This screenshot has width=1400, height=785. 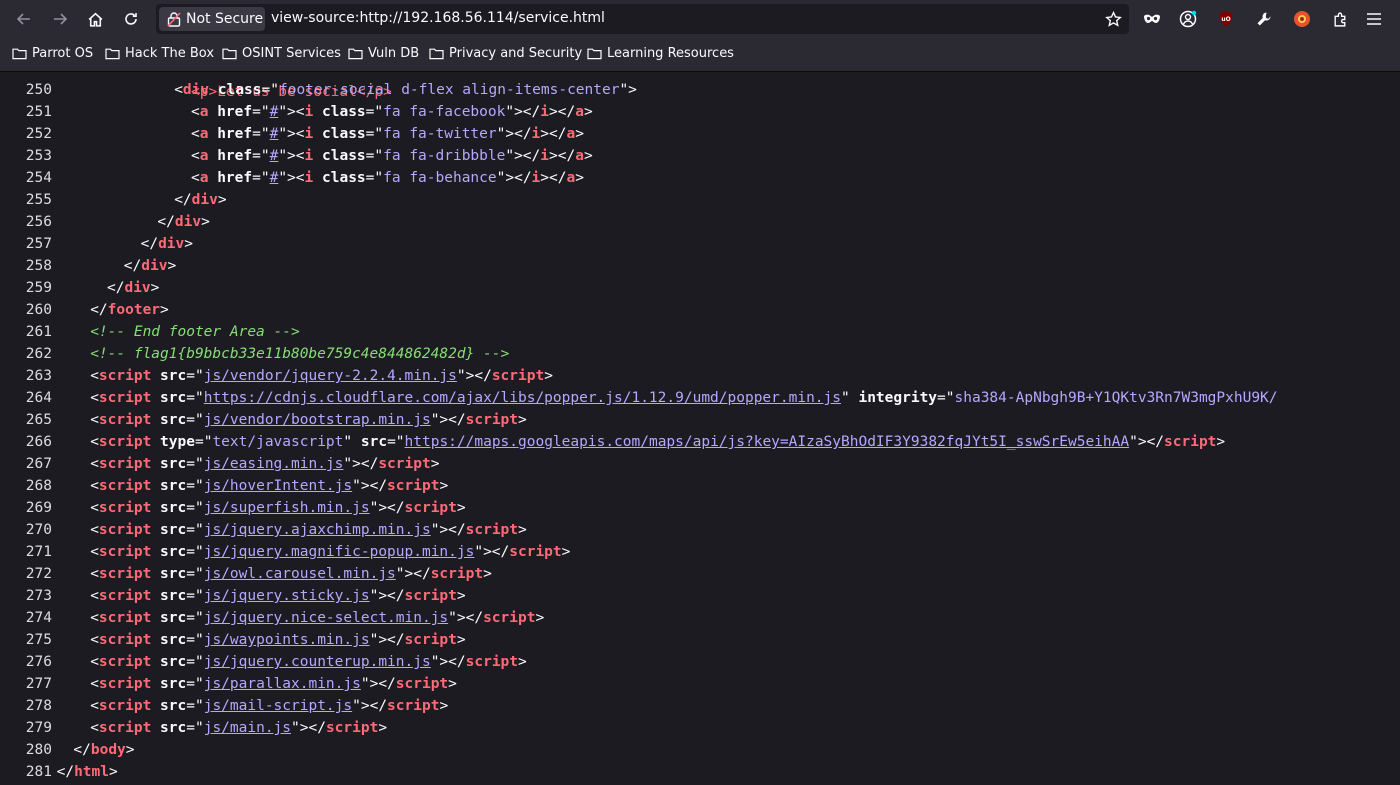 I want to click on source-link: js/hoverIntent.js, so click(x=278, y=486).